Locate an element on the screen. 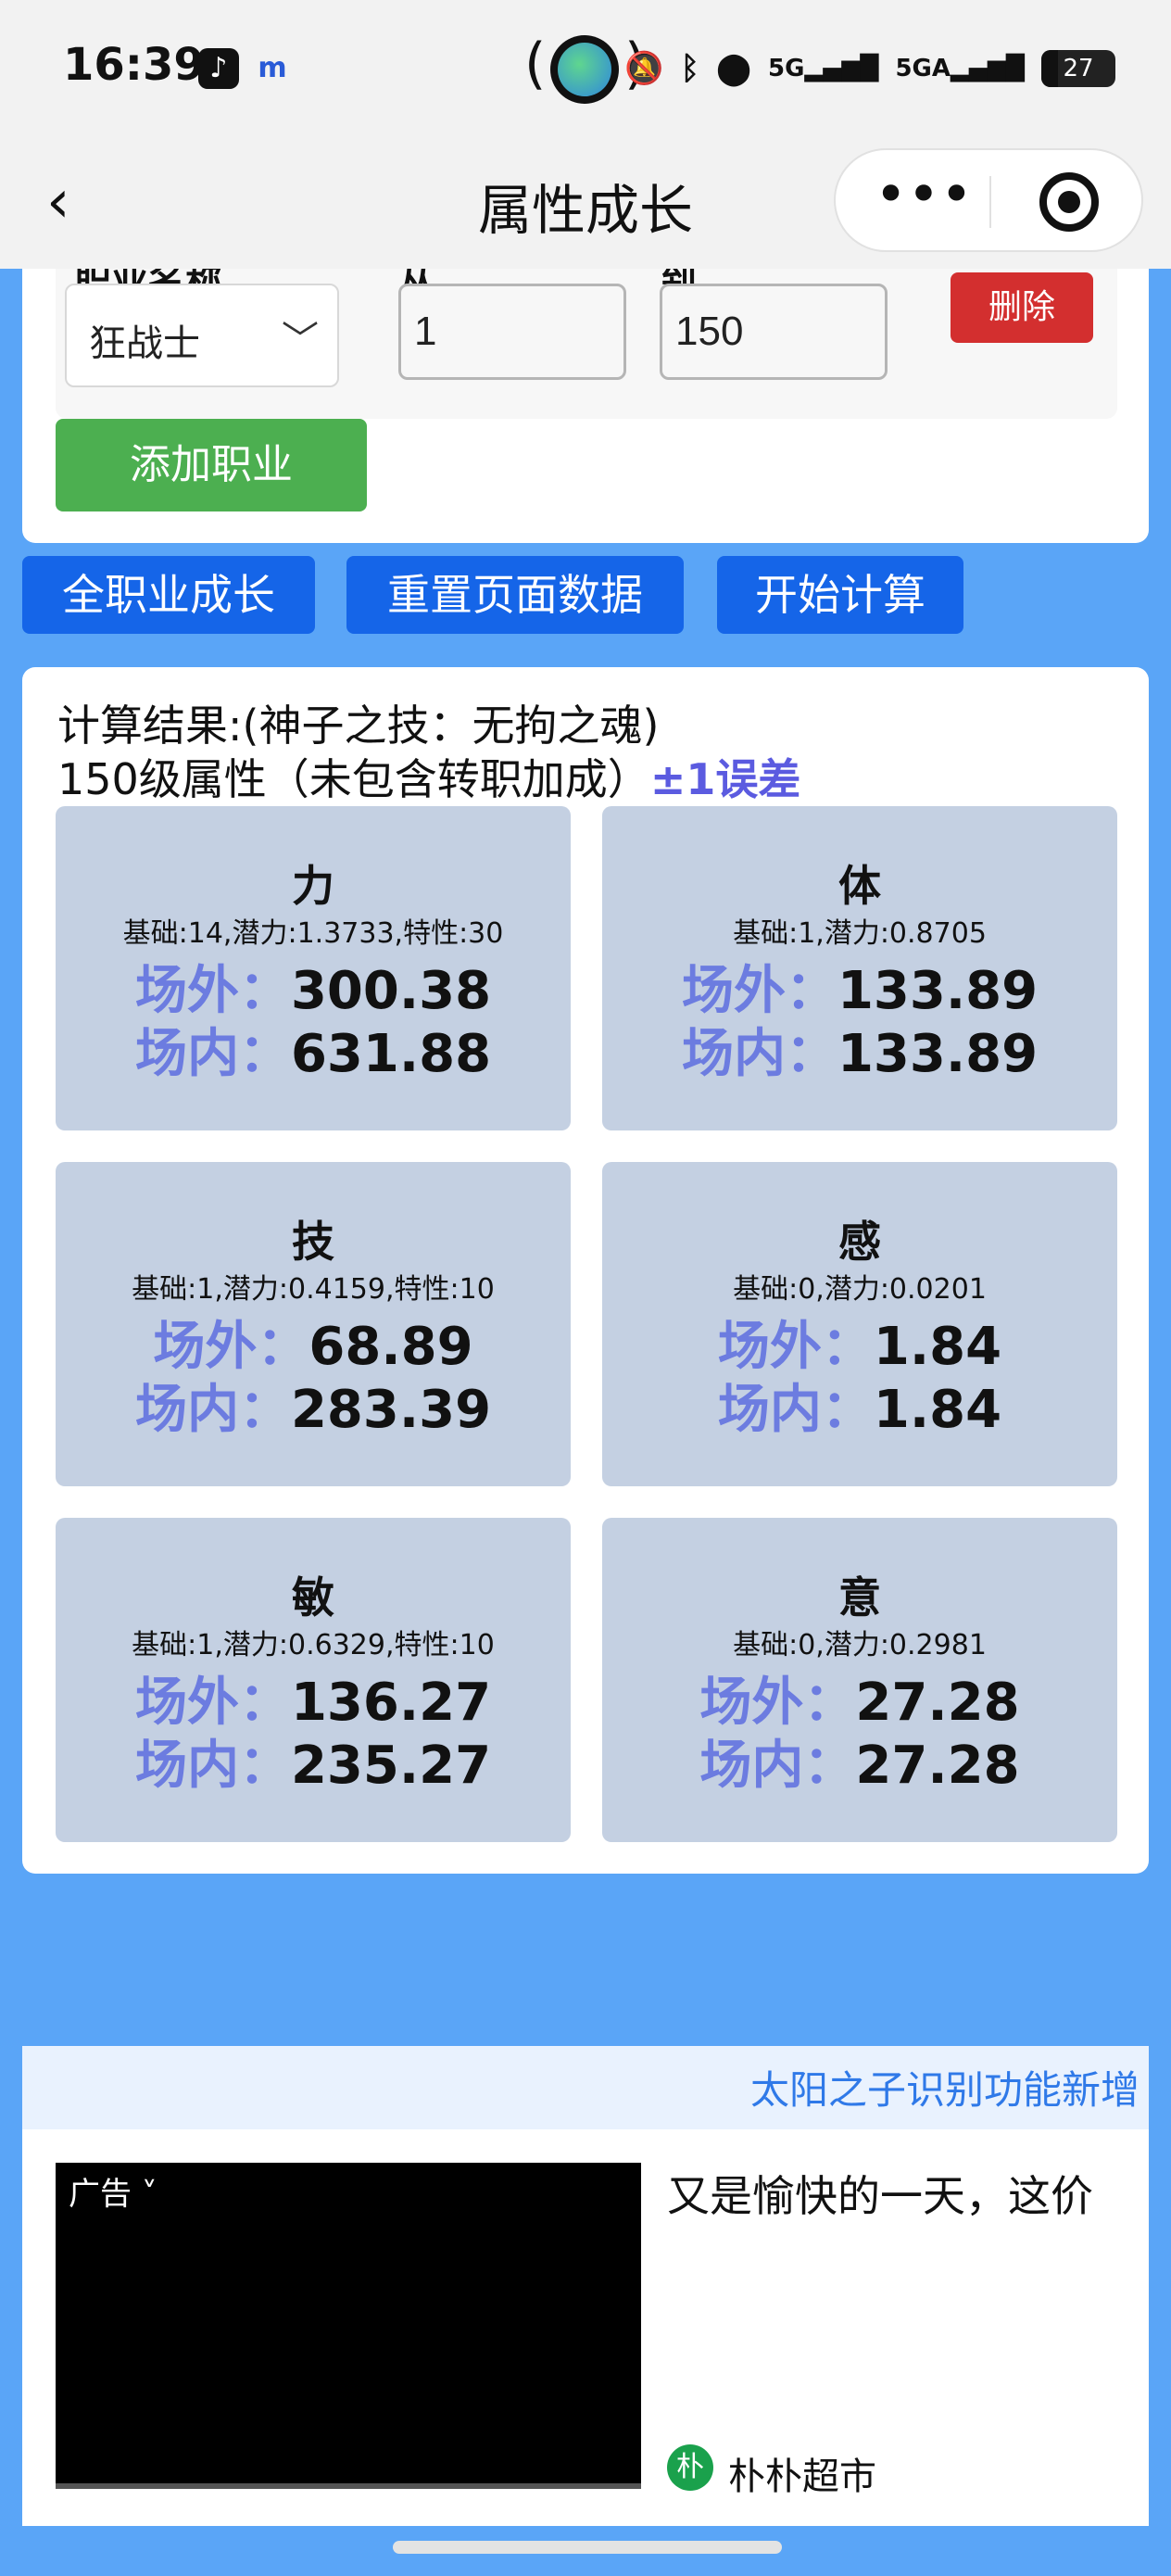  notice-marquee: 太阳之子识别功能新增 is located at coordinates (585, 2087).